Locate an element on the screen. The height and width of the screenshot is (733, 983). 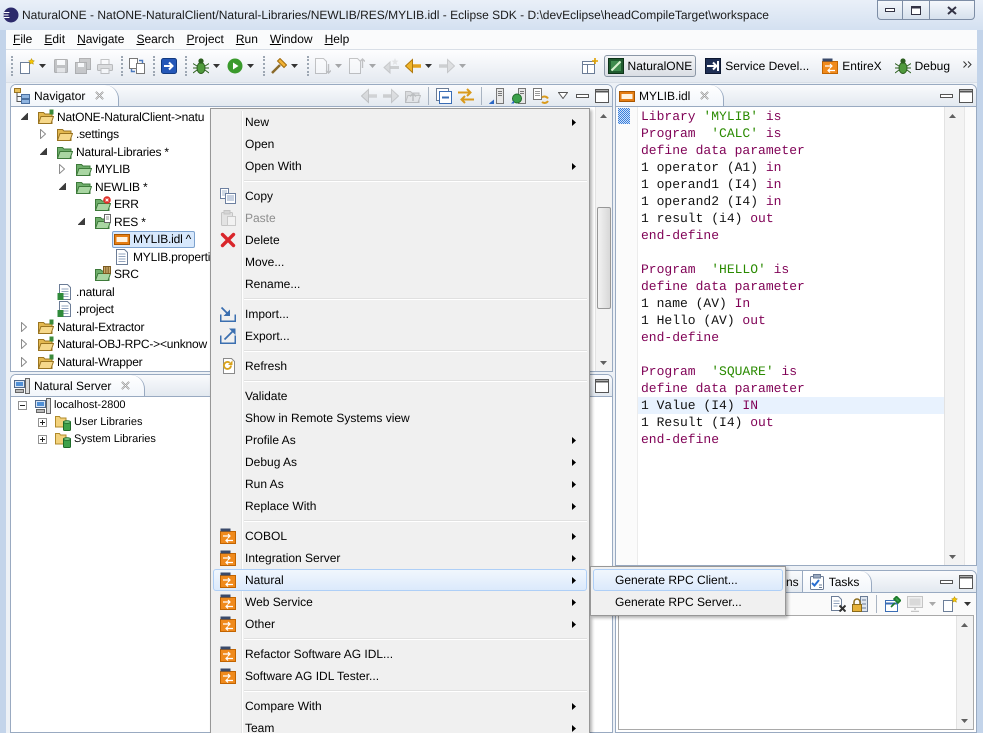
tree-item: NEWLIB * is located at coordinates (104, 187).